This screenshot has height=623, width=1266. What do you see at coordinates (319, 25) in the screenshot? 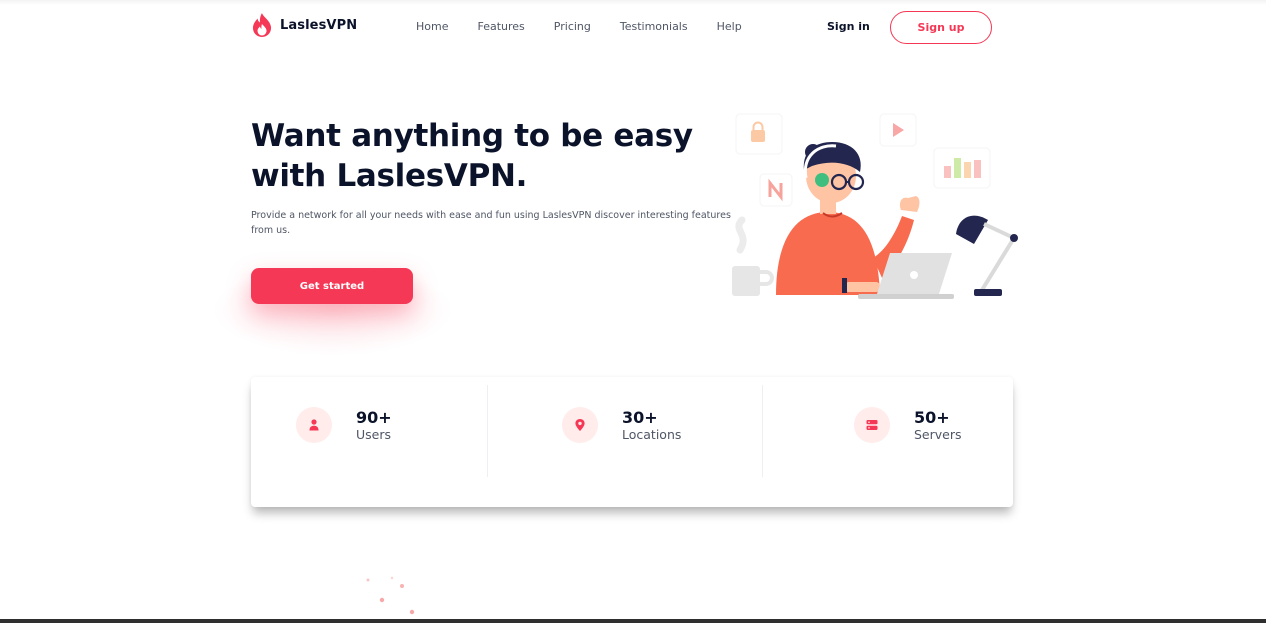
I see `brand-name: LaslesVPN` at bounding box center [319, 25].